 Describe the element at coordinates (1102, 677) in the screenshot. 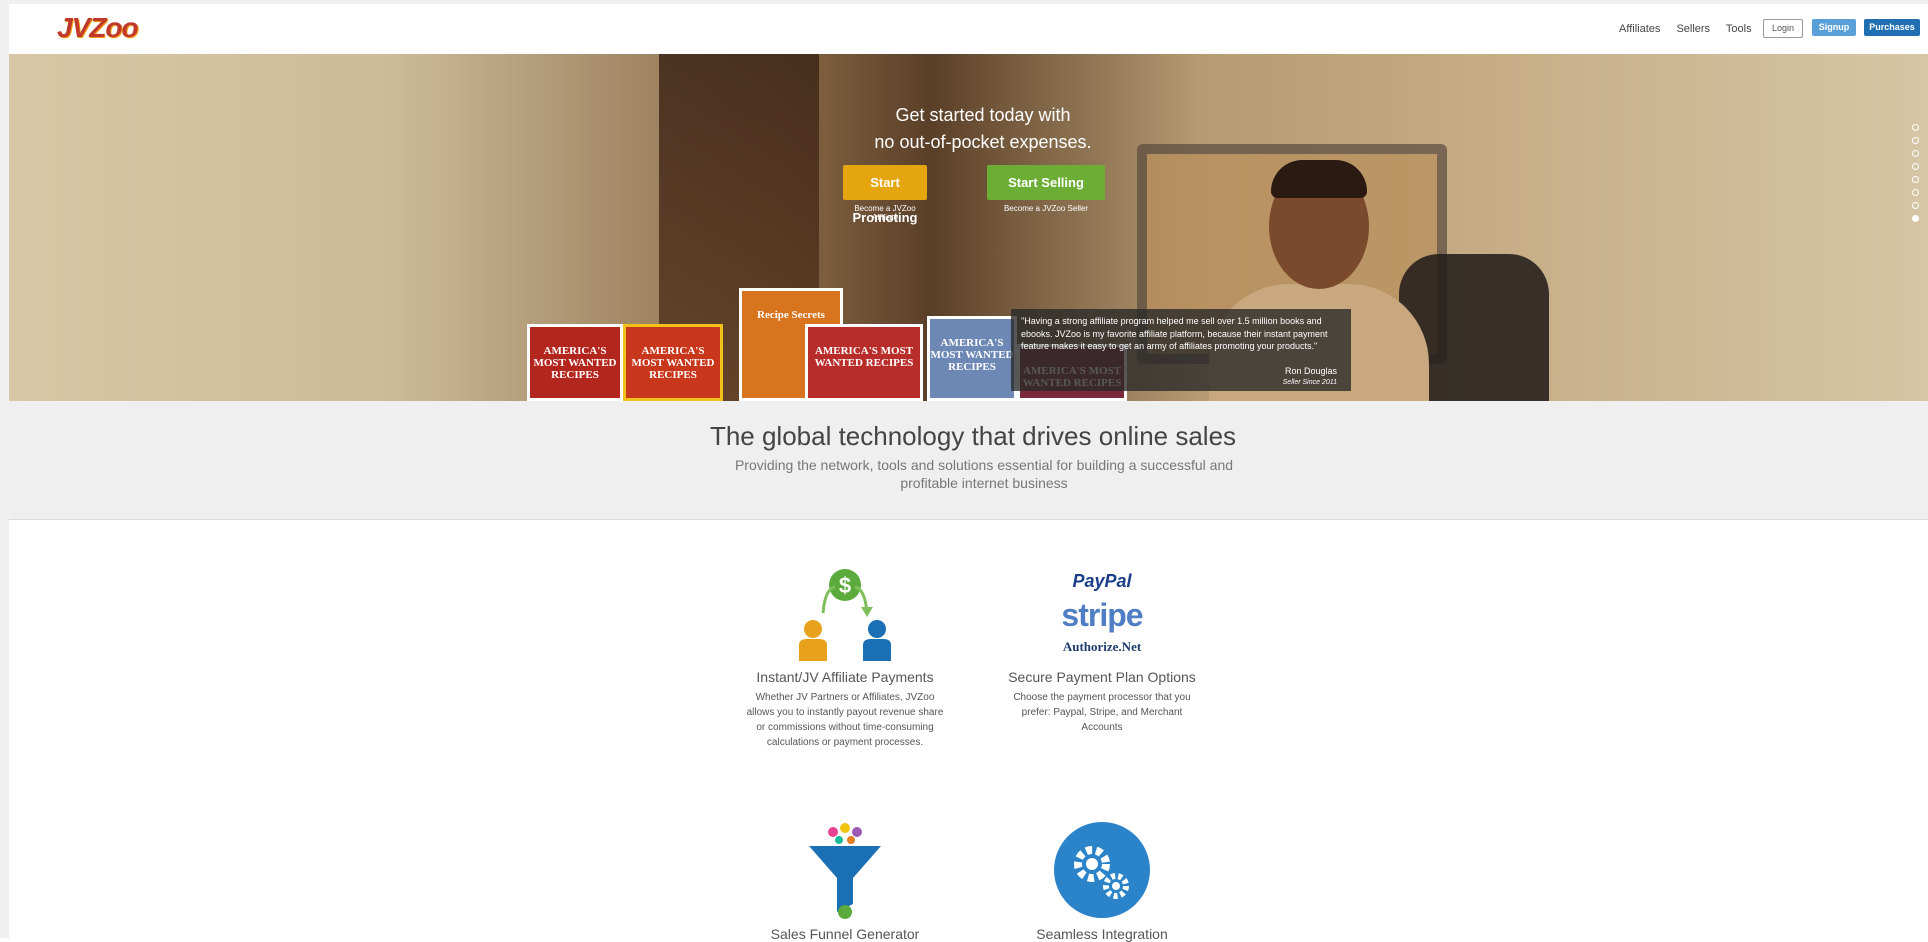

I see `feature-title: Secure Payment Plan Options` at that location.